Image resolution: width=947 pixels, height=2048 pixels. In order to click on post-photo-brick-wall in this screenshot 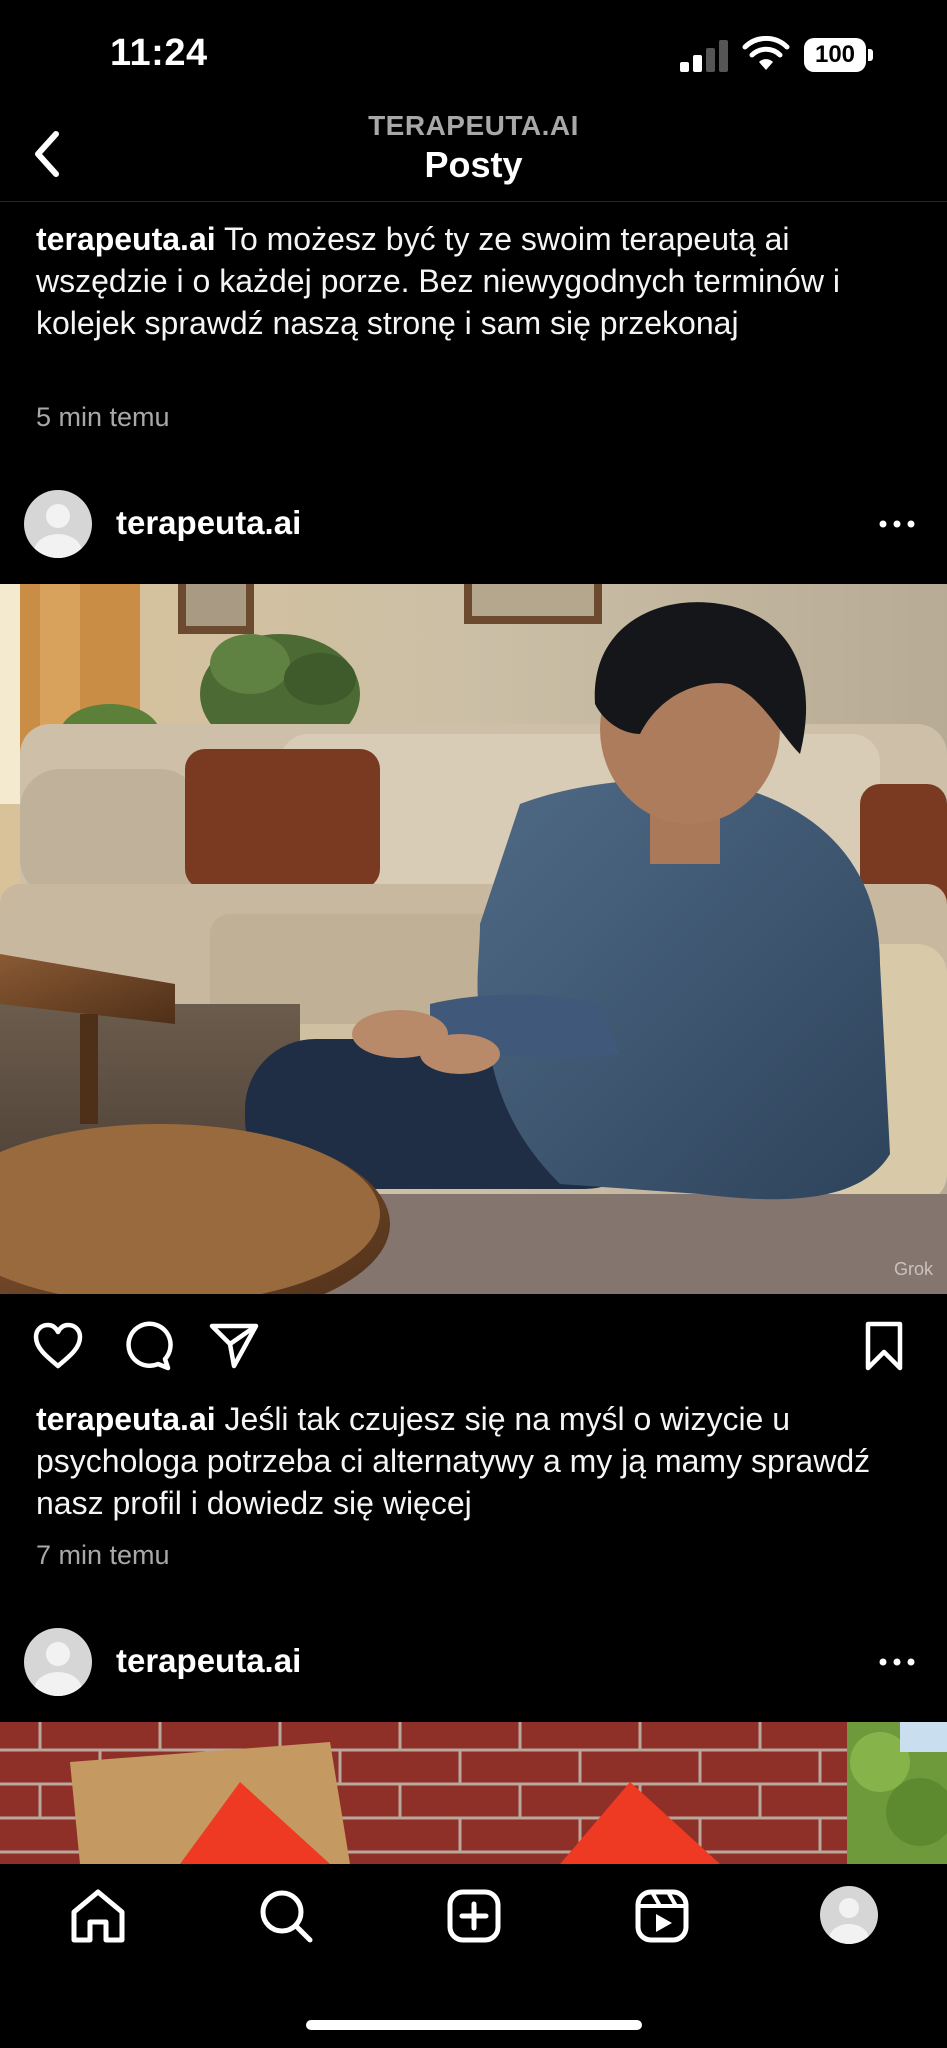, I will do `click(473, 1793)`.